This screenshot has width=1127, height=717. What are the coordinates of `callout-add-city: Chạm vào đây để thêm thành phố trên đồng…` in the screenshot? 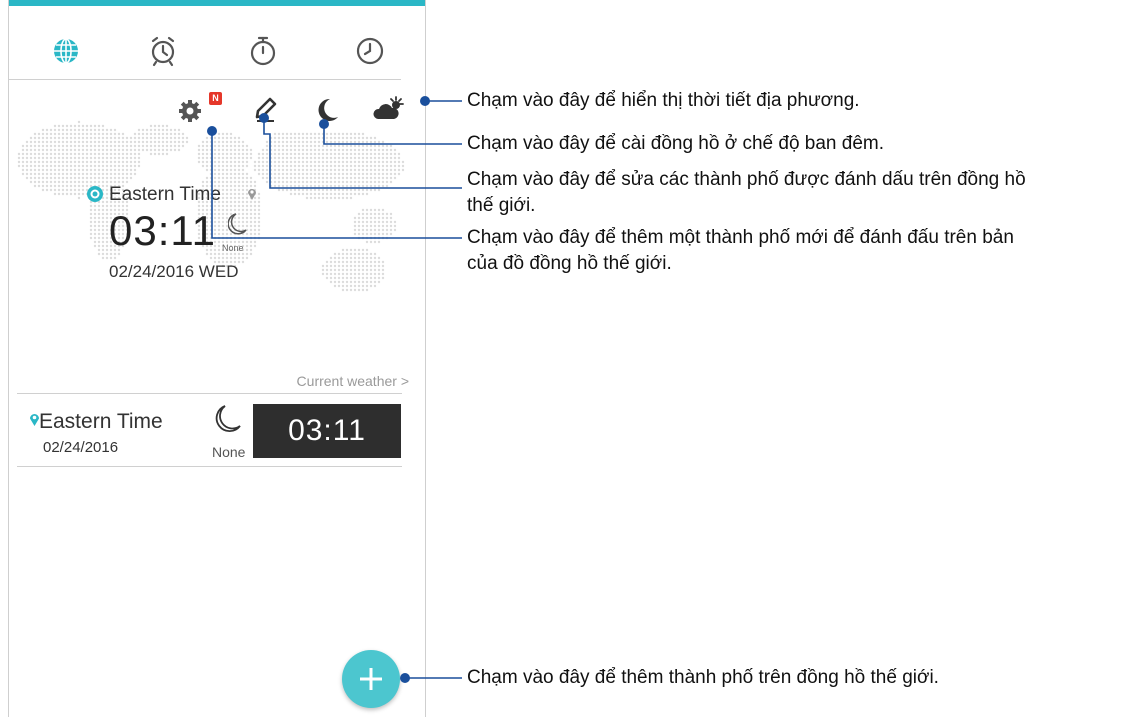 It's located at (703, 677).